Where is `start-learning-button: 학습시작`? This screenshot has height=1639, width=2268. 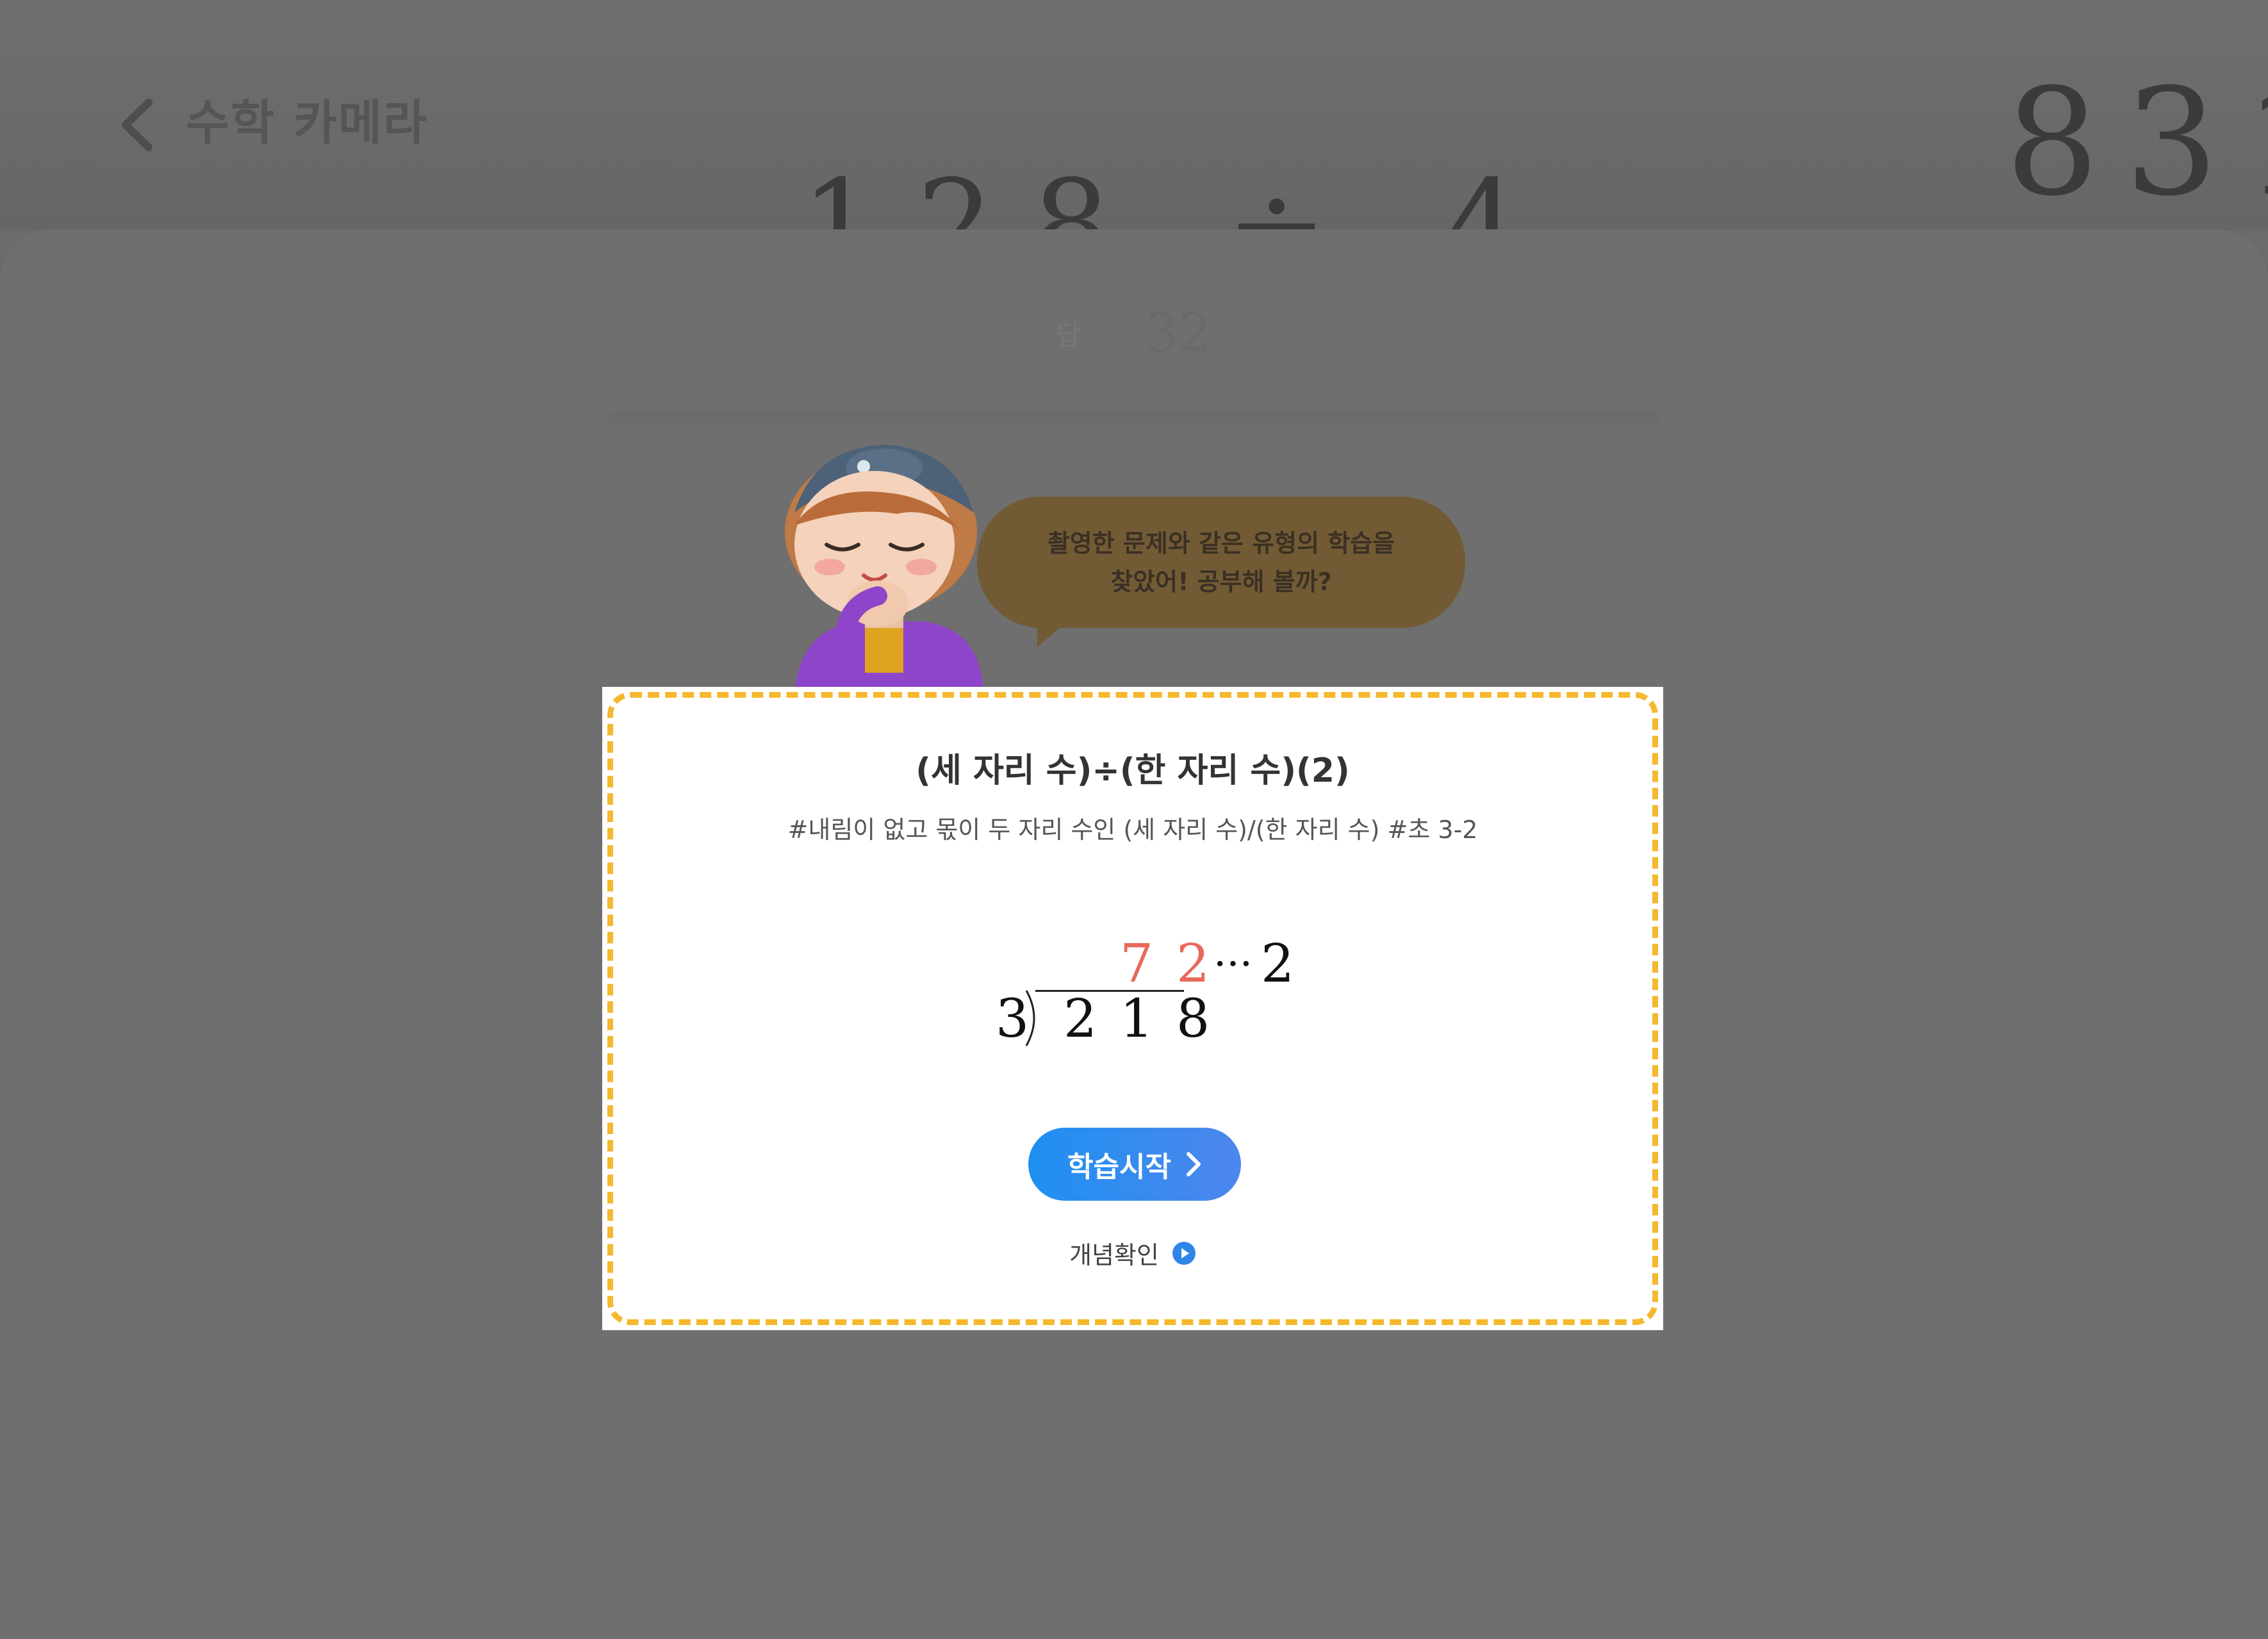
start-learning-button: 학습시작 is located at coordinates (1134, 1164).